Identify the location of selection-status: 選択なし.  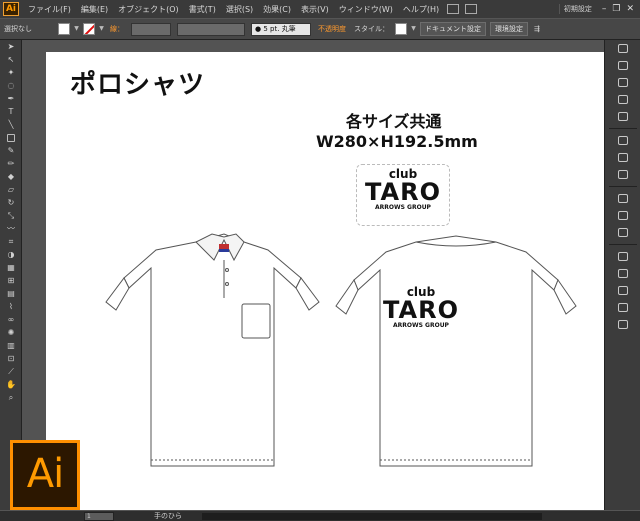
(18, 29).